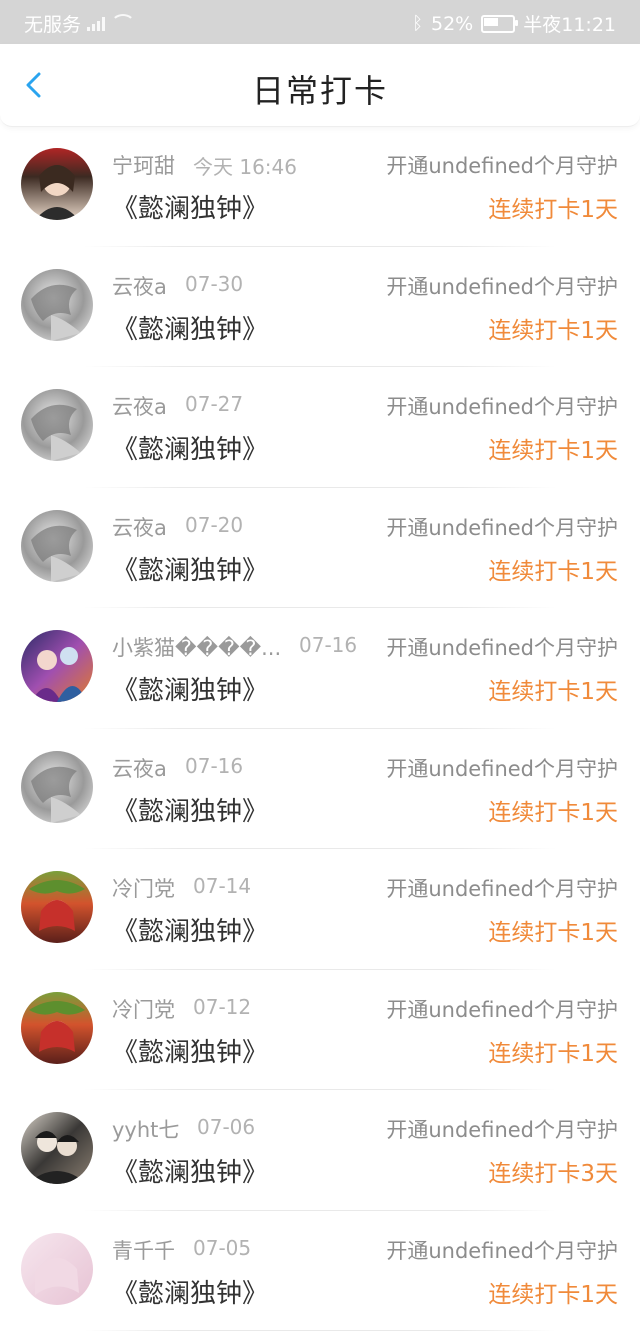  I want to click on checkin-date: 07-05, so click(222, 1248).